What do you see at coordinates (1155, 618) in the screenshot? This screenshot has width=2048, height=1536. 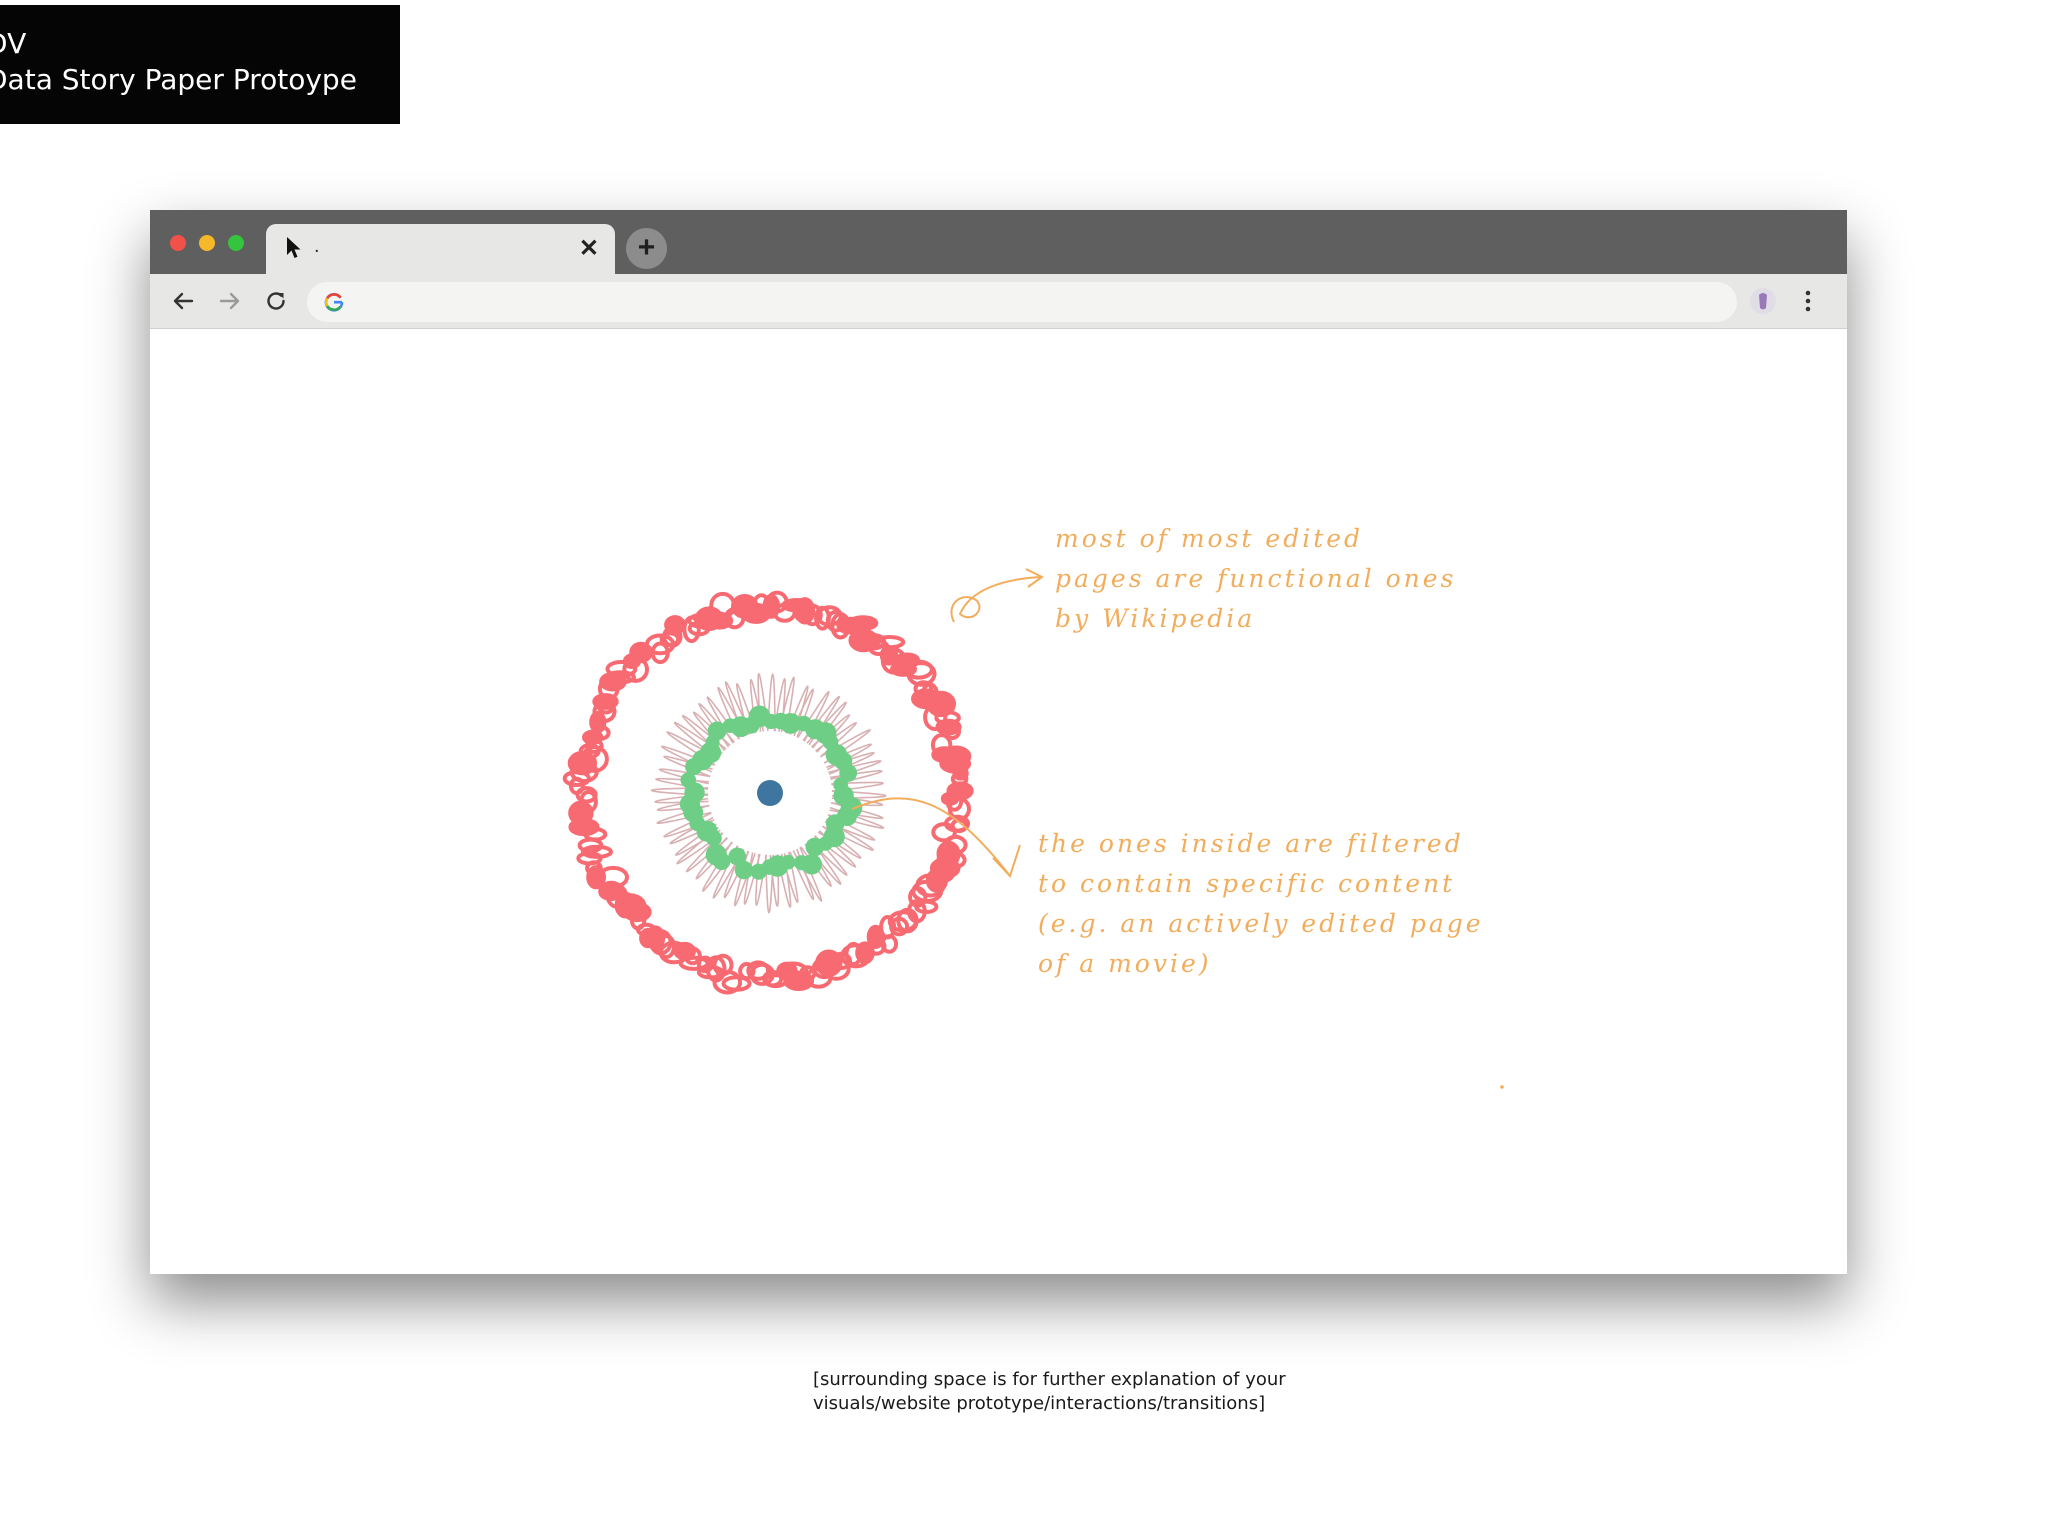 I see `annotation-top-line: by Wikipedia` at bounding box center [1155, 618].